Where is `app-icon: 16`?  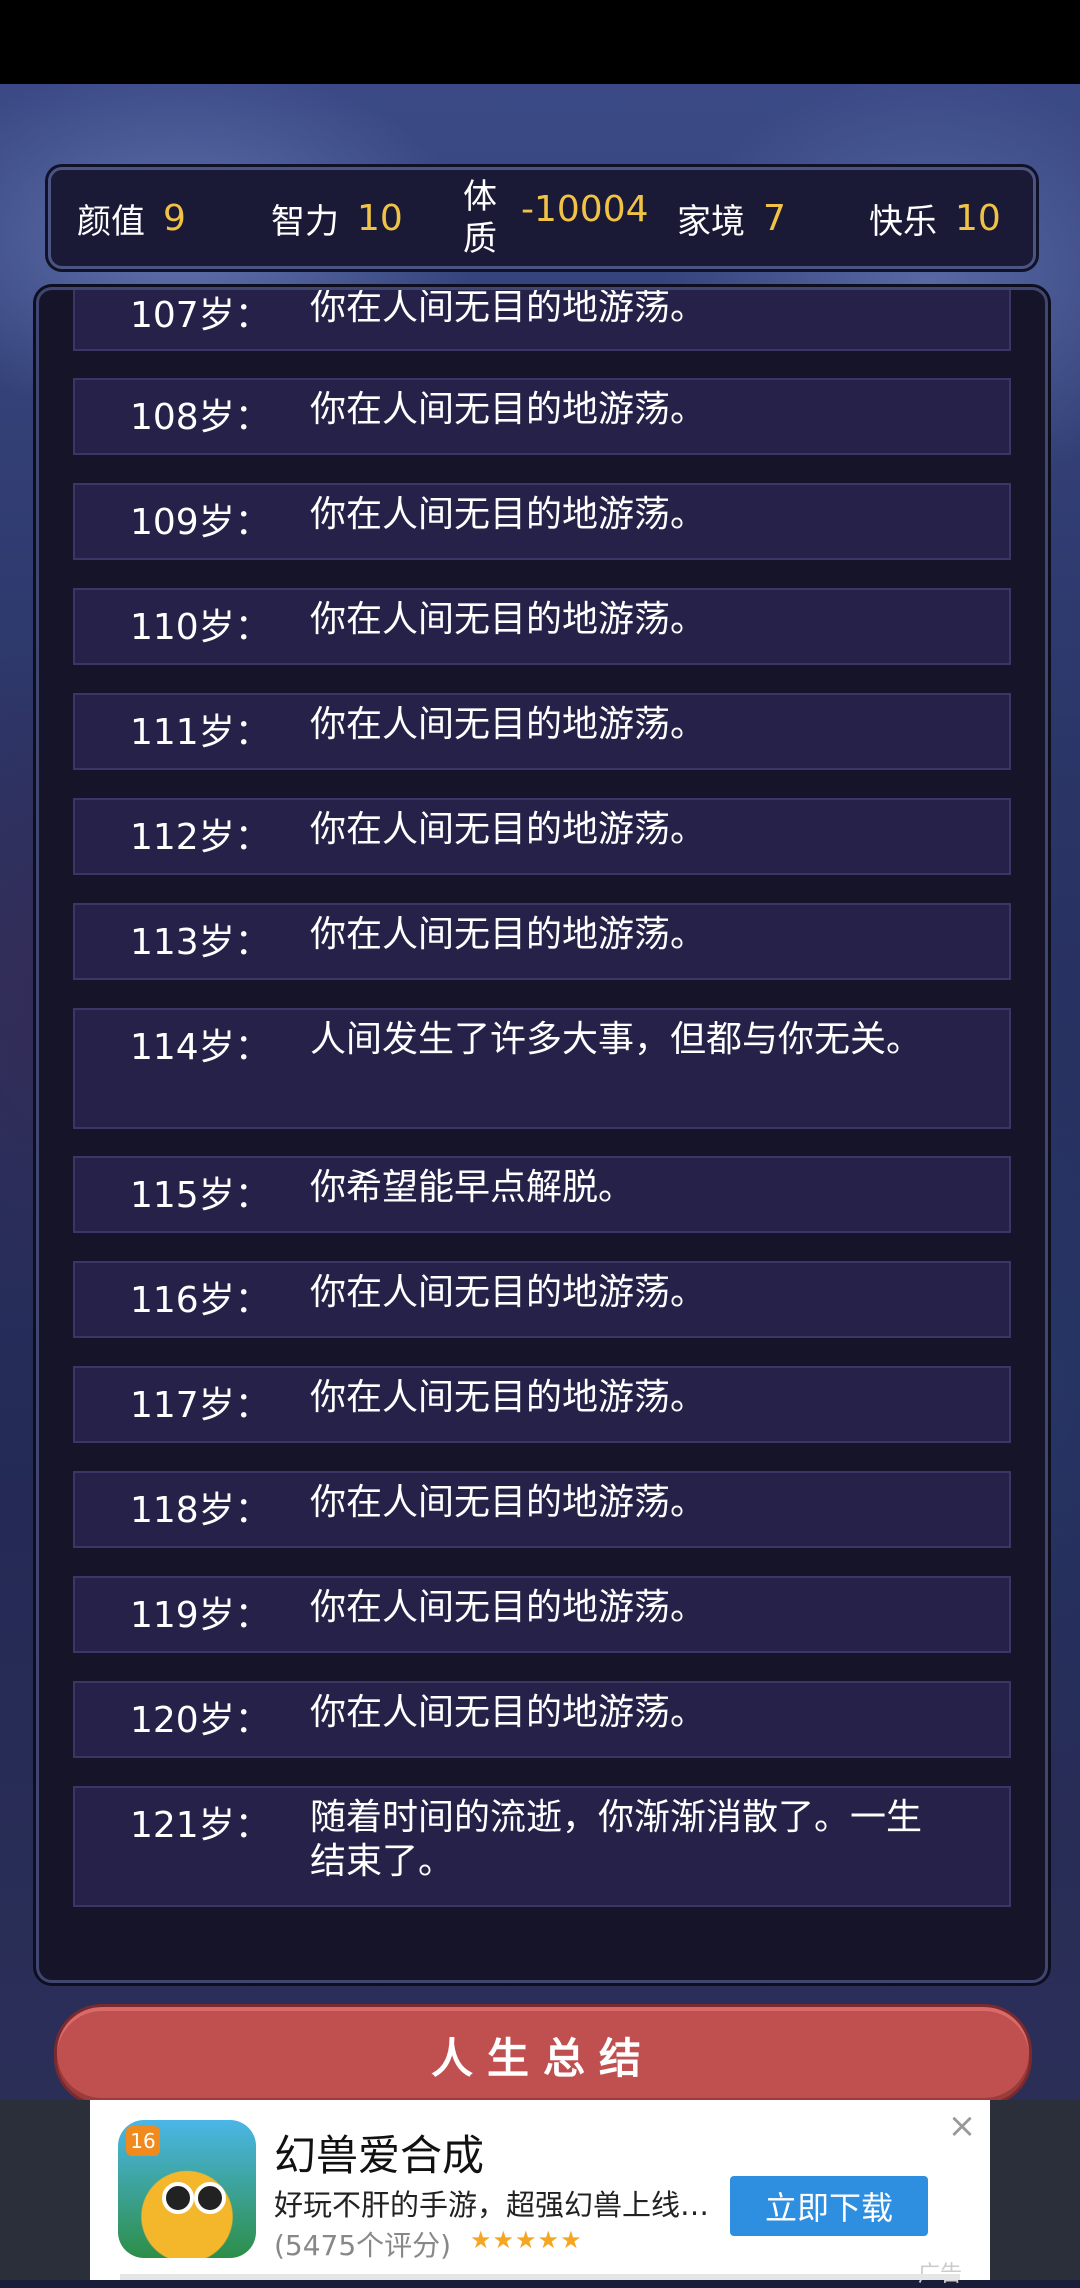
app-icon: 16 is located at coordinates (187, 2189).